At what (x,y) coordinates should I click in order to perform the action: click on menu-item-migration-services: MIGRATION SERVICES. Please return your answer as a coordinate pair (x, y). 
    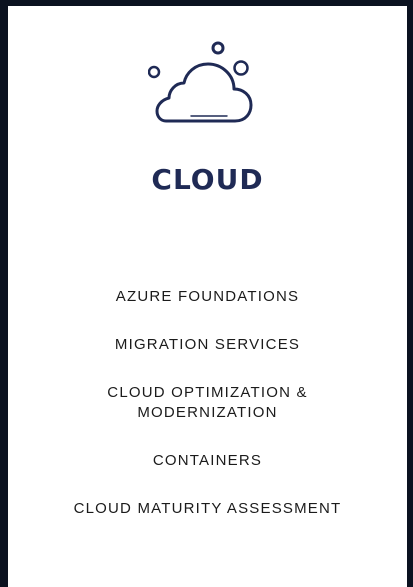
    Looking at the image, I should click on (207, 345).